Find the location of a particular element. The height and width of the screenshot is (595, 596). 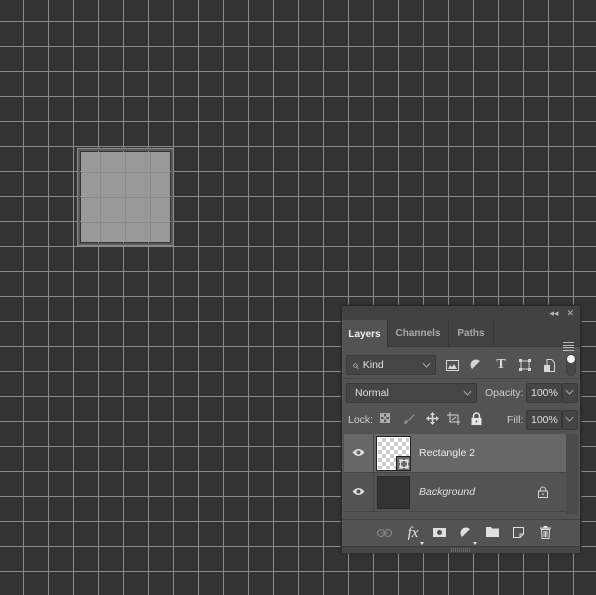

panel-menu-icon is located at coordinates (568, 346).